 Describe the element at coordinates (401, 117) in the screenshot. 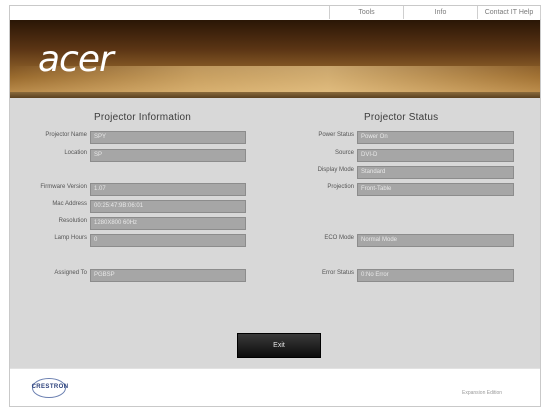

I see `projector-status-title: Projector Status` at that location.